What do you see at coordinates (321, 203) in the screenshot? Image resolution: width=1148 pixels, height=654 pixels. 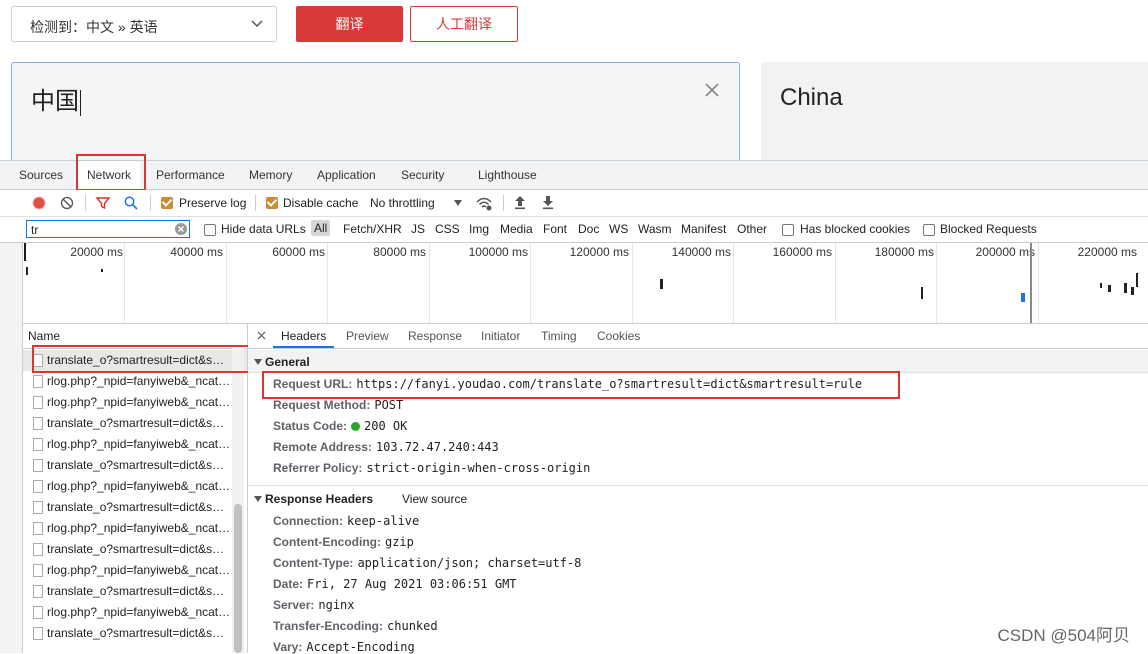 I see `disable-cache-label: Disable cache` at bounding box center [321, 203].